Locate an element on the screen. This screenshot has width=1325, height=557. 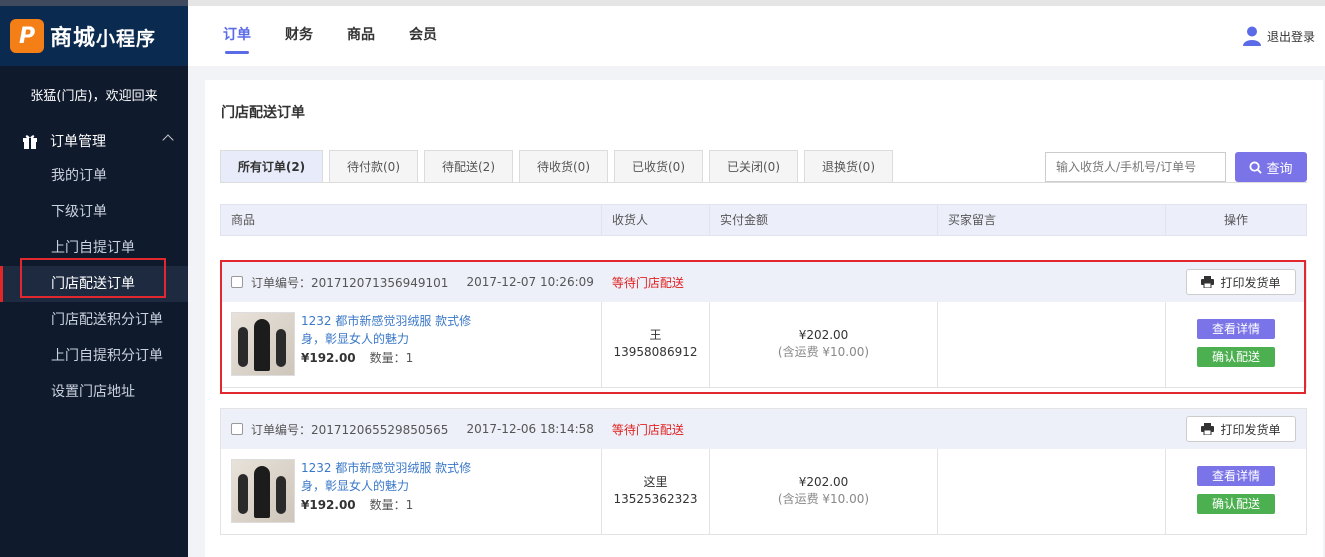
table-header: 商品 收货人 实付金额 买家留言 操作 is located at coordinates (763, 220).